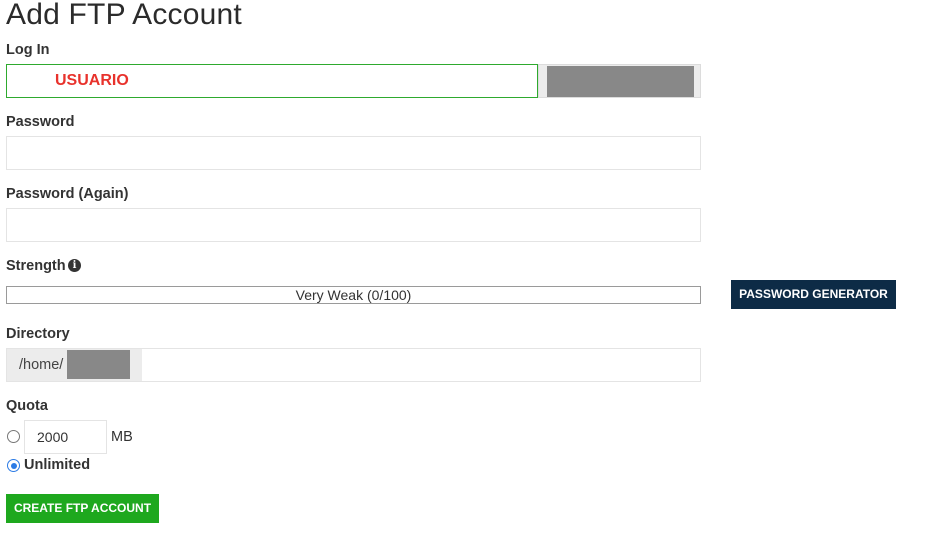 This screenshot has height=558, width=938. I want to click on redacted-username, so click(98, 364).